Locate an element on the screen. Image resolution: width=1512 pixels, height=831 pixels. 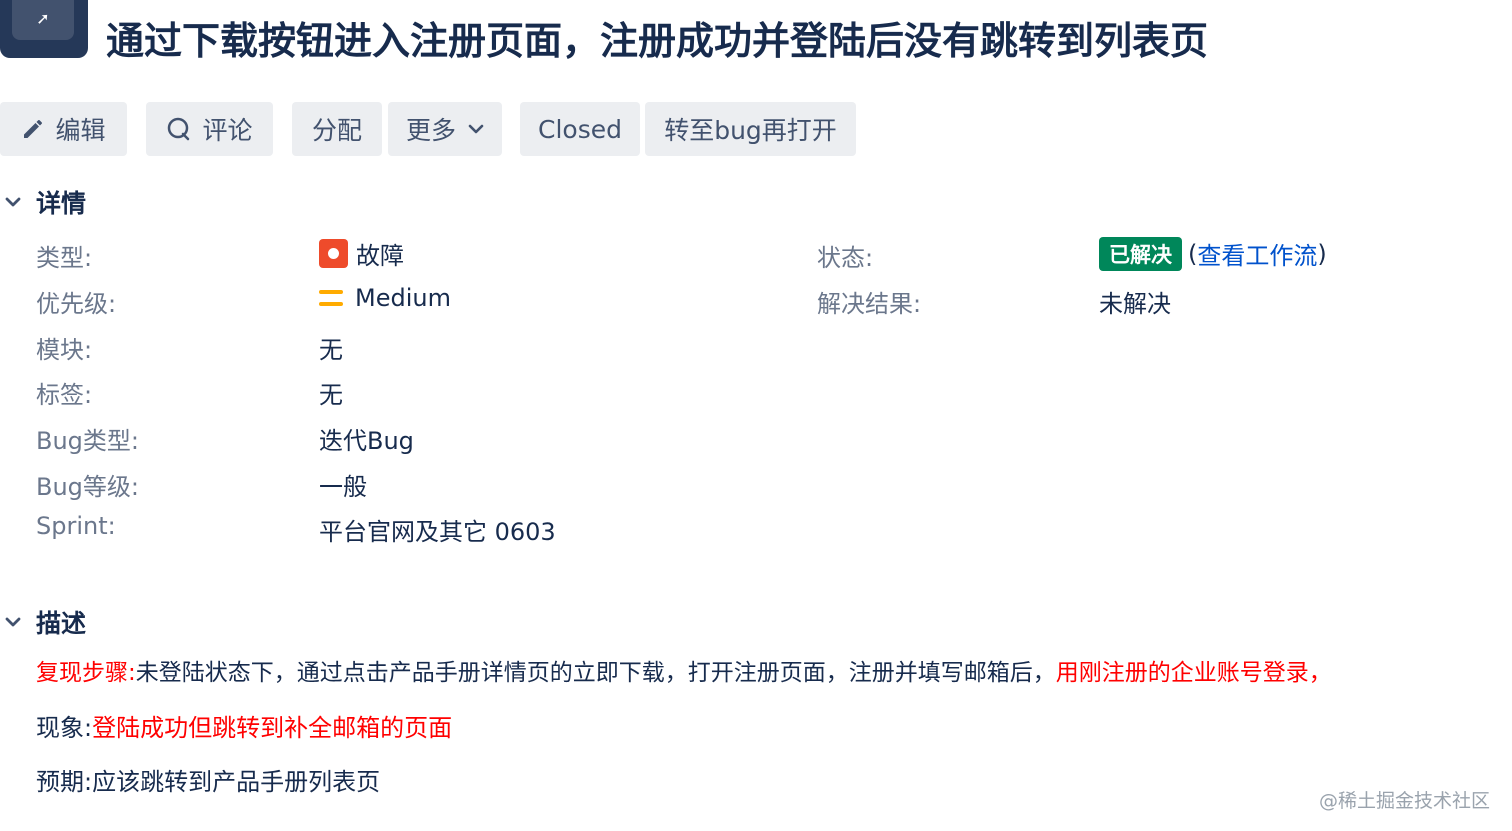
edit-button: 编辑 is located at coordinates (63, 129).